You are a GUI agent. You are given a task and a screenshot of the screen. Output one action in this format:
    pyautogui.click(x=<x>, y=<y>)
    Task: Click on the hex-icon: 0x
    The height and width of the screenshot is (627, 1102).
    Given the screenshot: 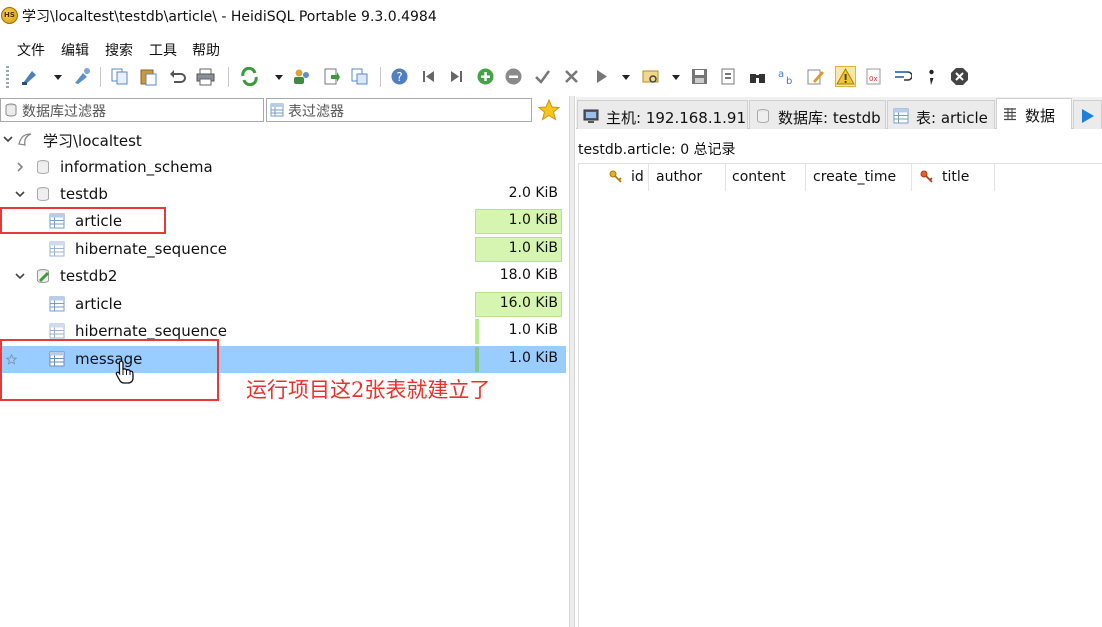 What is the action you would take?
    pyautogui.click(x=873, y=76)
    